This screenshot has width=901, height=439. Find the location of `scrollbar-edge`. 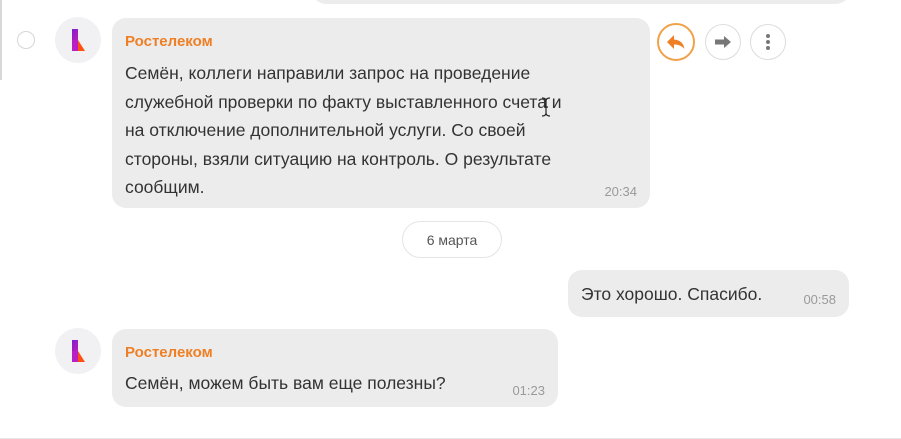

scrollbar-edge is located at coordinates (1, 40).